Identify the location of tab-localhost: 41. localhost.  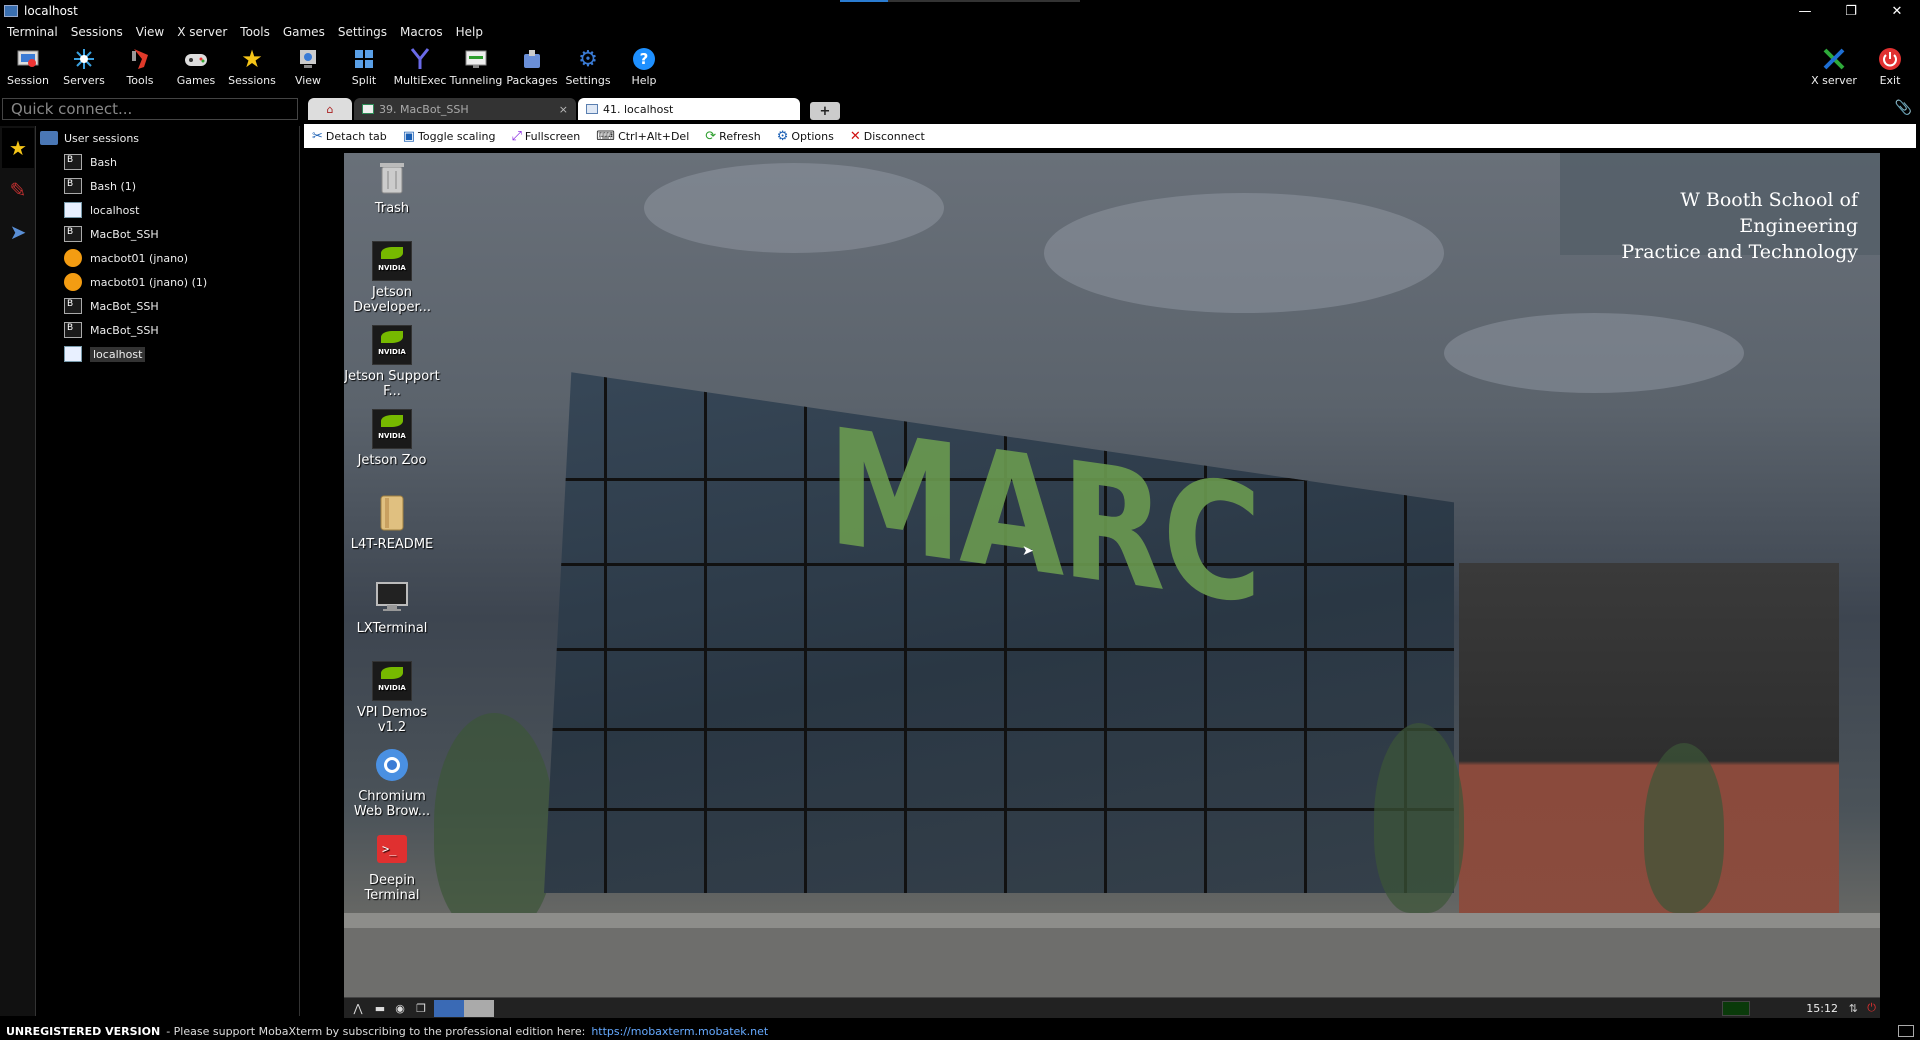
(689, 109).